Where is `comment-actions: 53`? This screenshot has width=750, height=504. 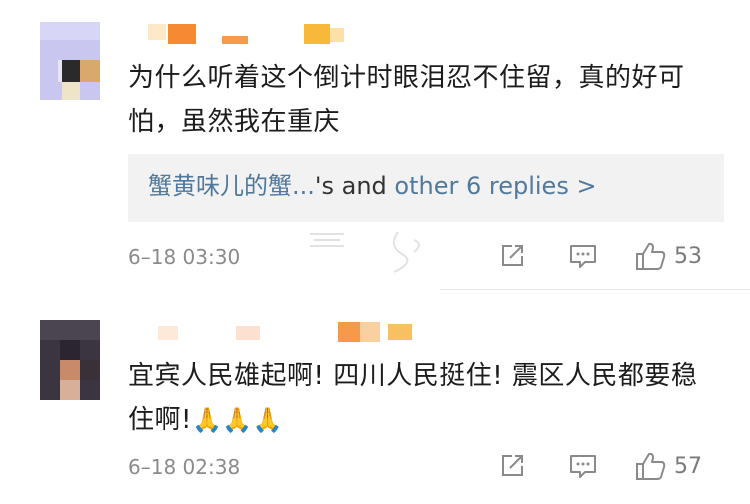
comment-actions: 53 is located at coordinates (611, 256).